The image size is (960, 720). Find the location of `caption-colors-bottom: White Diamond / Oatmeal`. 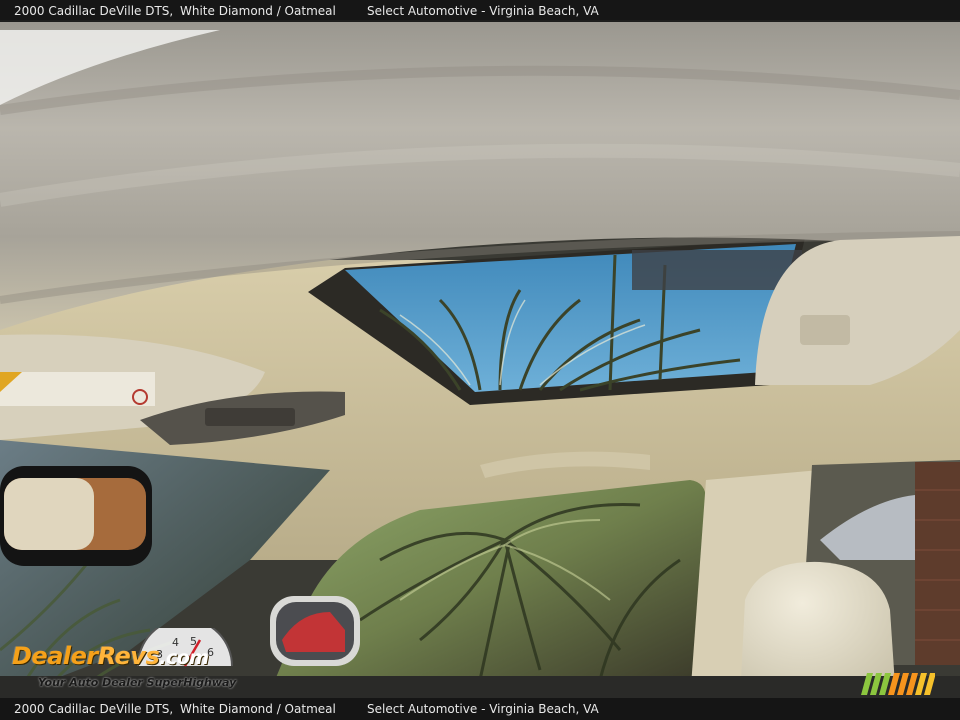

caption-colors-bottom: White Diamond / Oatmeal is located at coordinates (258, 709).